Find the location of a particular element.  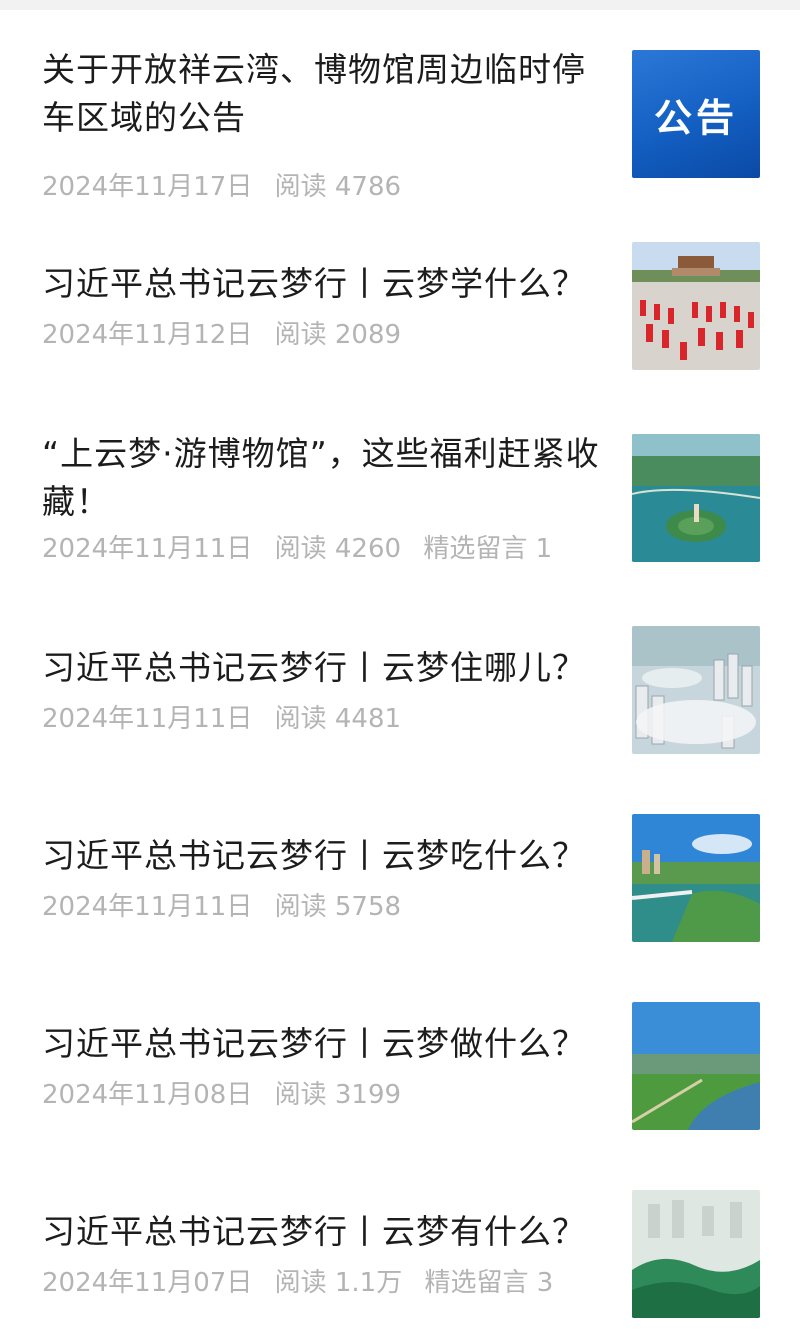

article-meta: 2024年11月11日 阅读 5758 is located at coordinates (228, 904).